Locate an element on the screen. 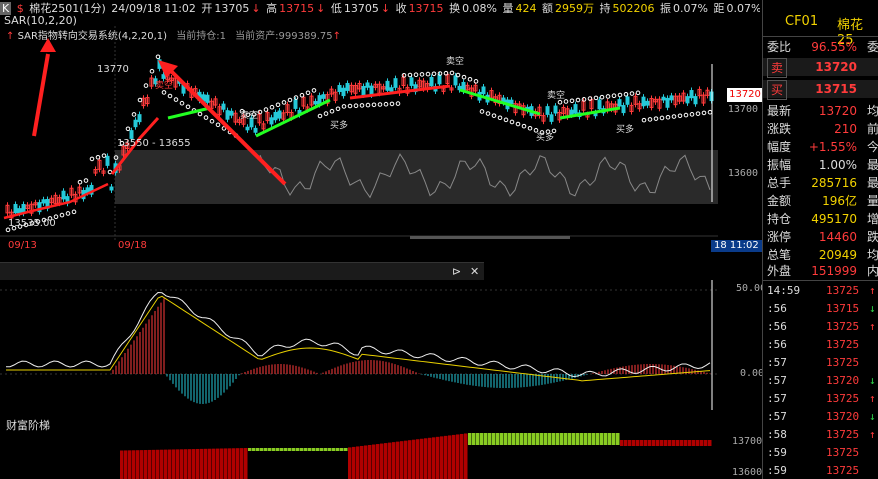  quote-key: 幅度 is located at coordinates (779, 147).